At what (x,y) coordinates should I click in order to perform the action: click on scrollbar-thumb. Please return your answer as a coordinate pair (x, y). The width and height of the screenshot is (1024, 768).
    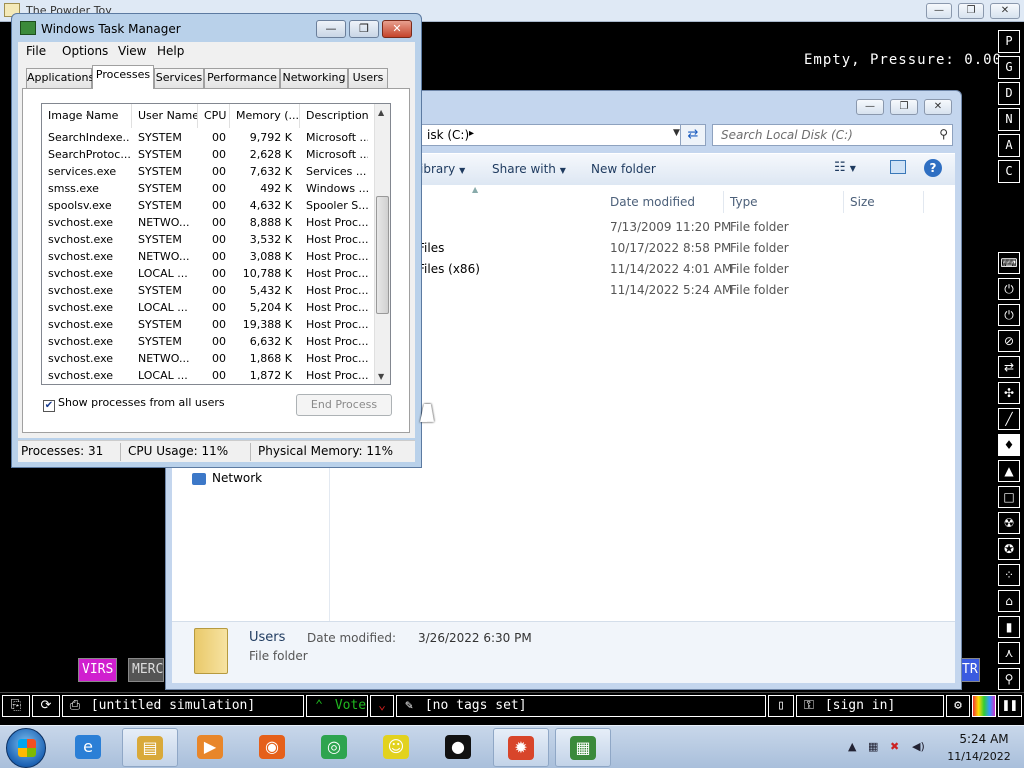
    Looking at the image, I should click on (382, 255).